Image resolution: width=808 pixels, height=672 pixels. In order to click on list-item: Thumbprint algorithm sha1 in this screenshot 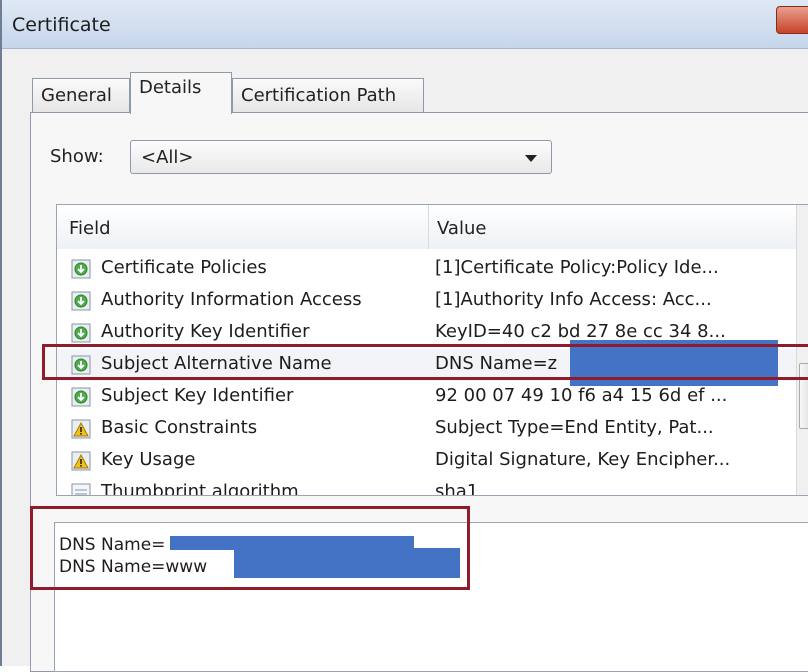, I will do `click(428, 486)`.